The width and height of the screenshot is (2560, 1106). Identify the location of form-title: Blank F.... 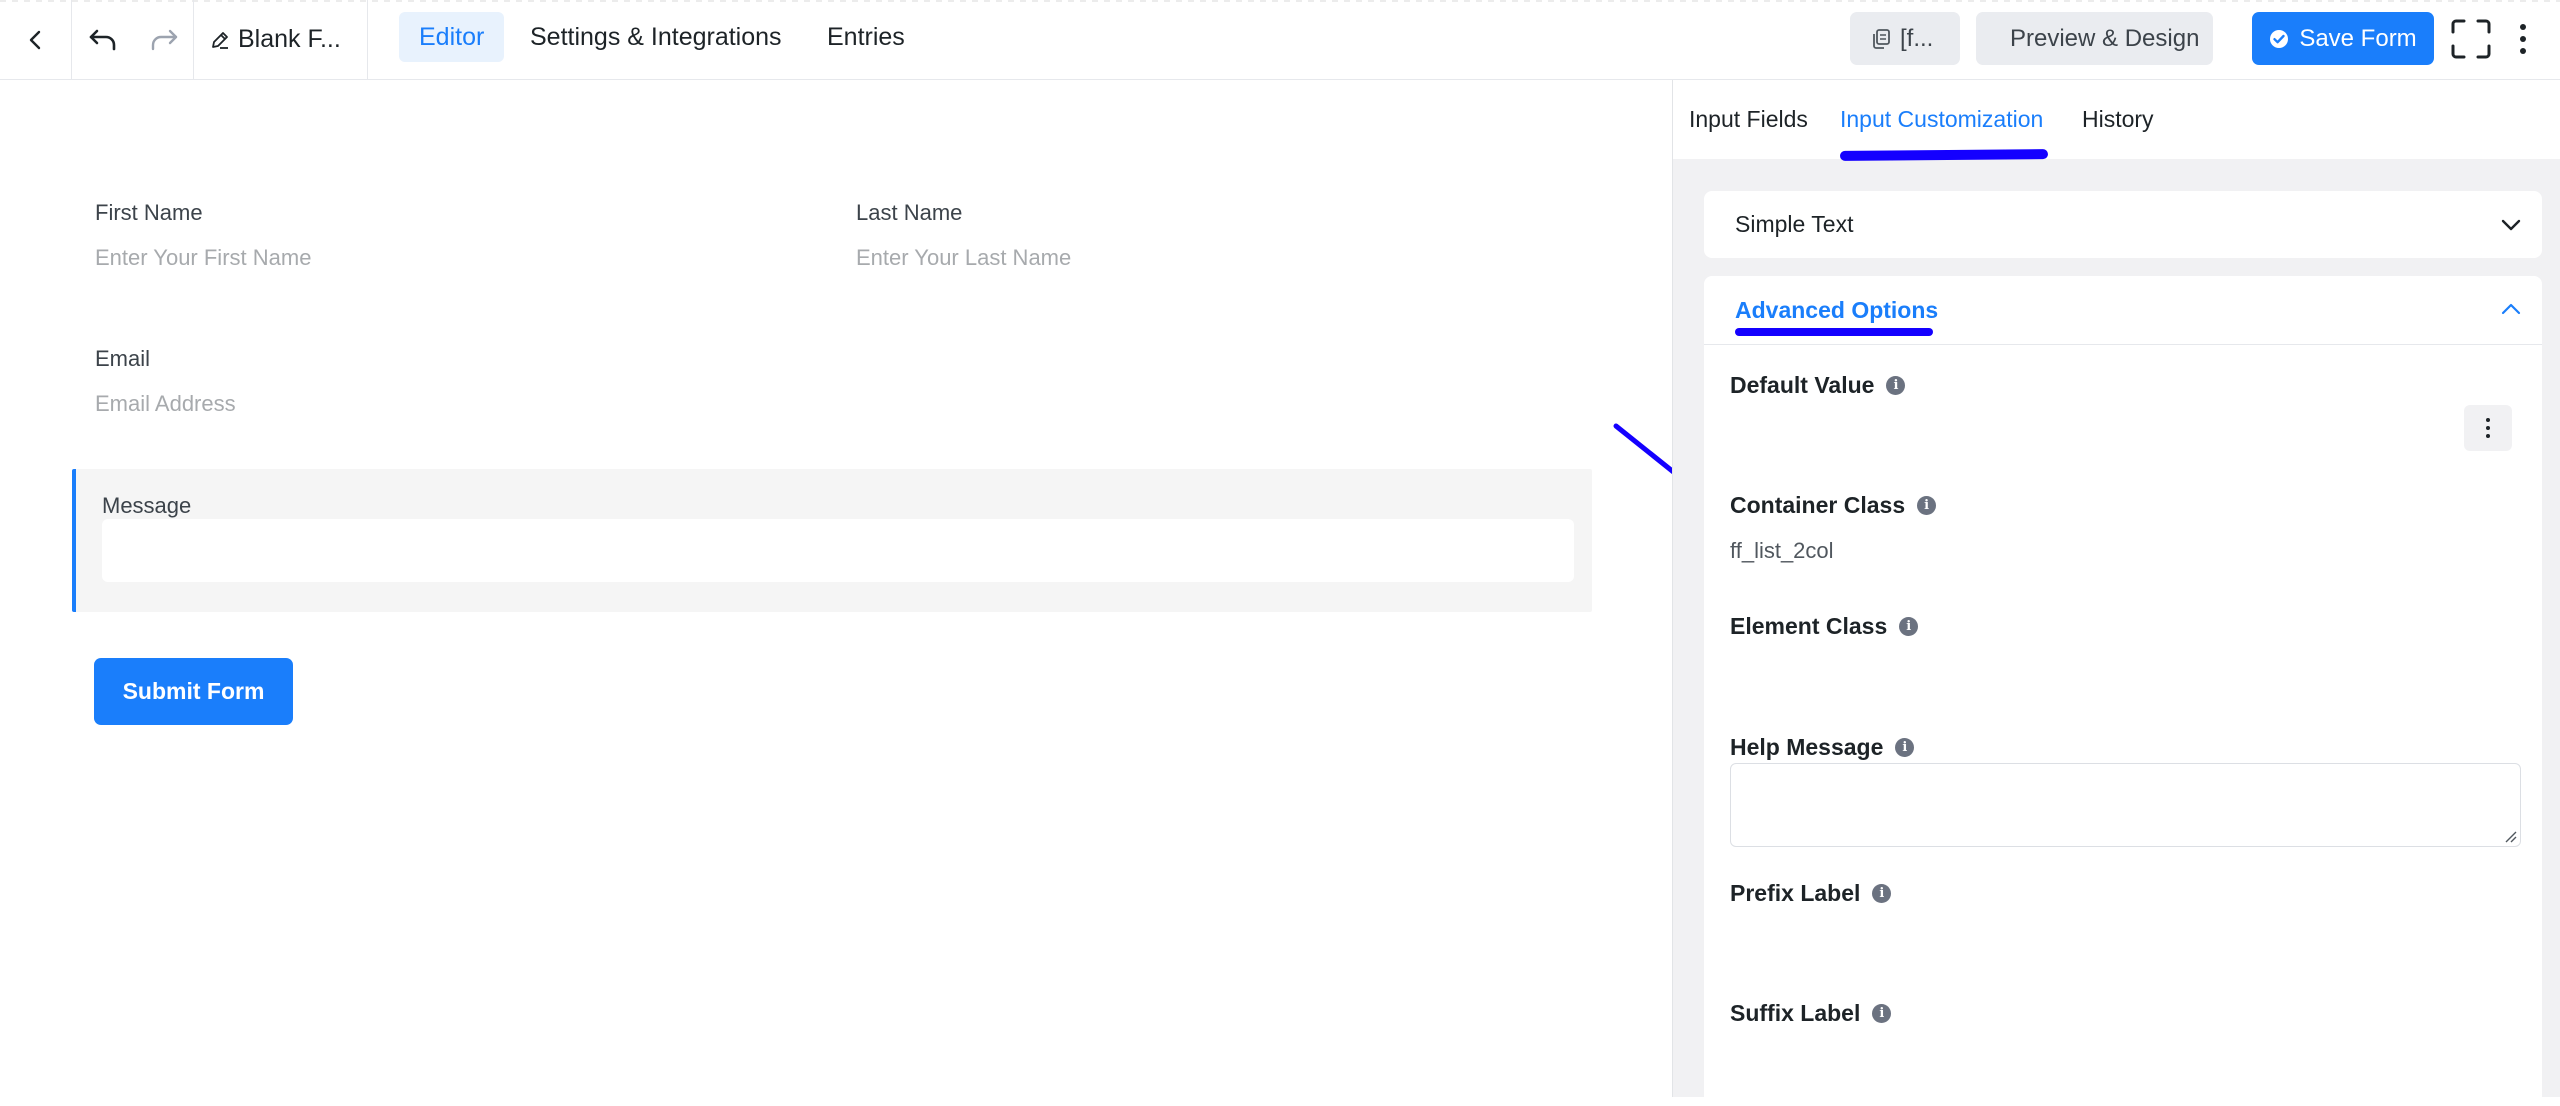
(281, 39).